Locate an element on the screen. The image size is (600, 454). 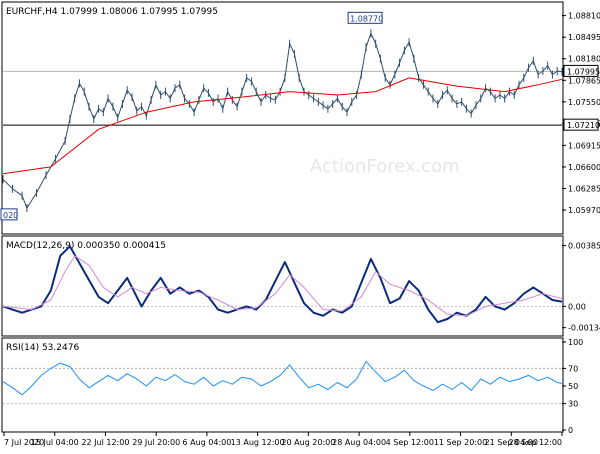
macd-label: MACD(12,26,9) 0.000350 0.000415 is located at coordinates (86, 246).